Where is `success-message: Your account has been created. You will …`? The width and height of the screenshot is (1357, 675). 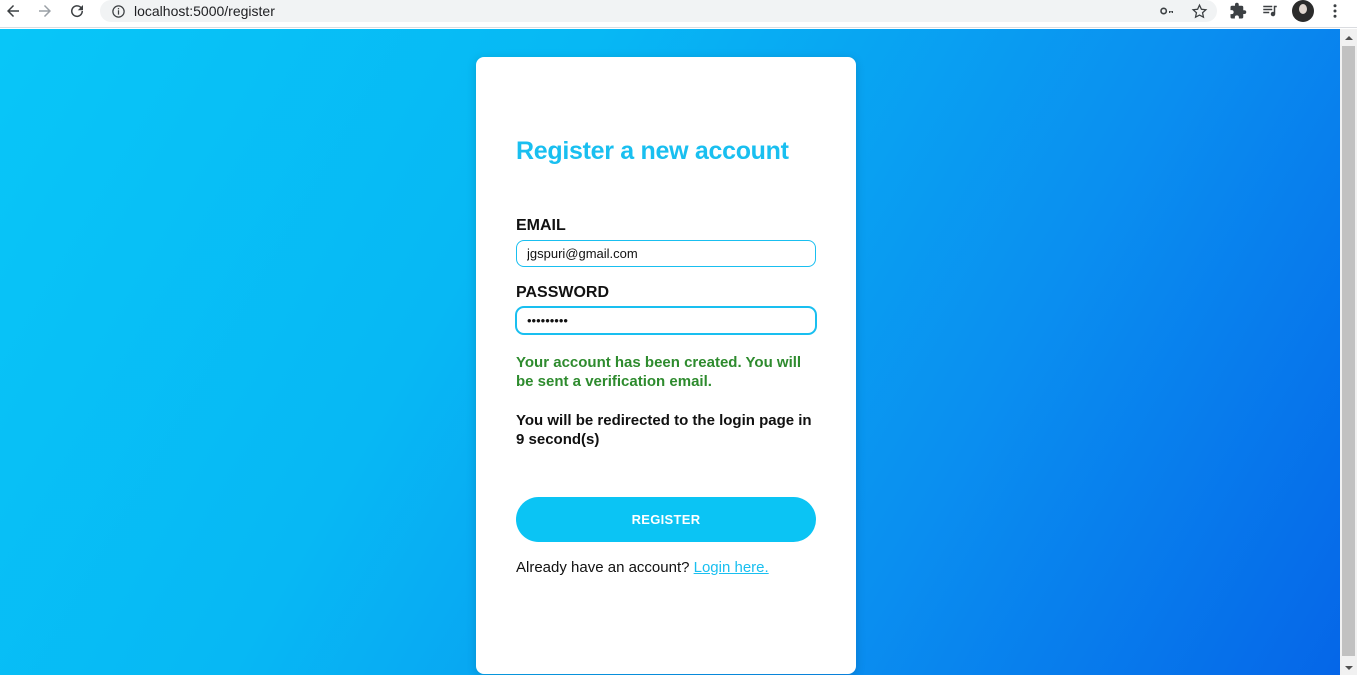 success-message: Your account has been created. You will … is located at coordinates (659, 372).